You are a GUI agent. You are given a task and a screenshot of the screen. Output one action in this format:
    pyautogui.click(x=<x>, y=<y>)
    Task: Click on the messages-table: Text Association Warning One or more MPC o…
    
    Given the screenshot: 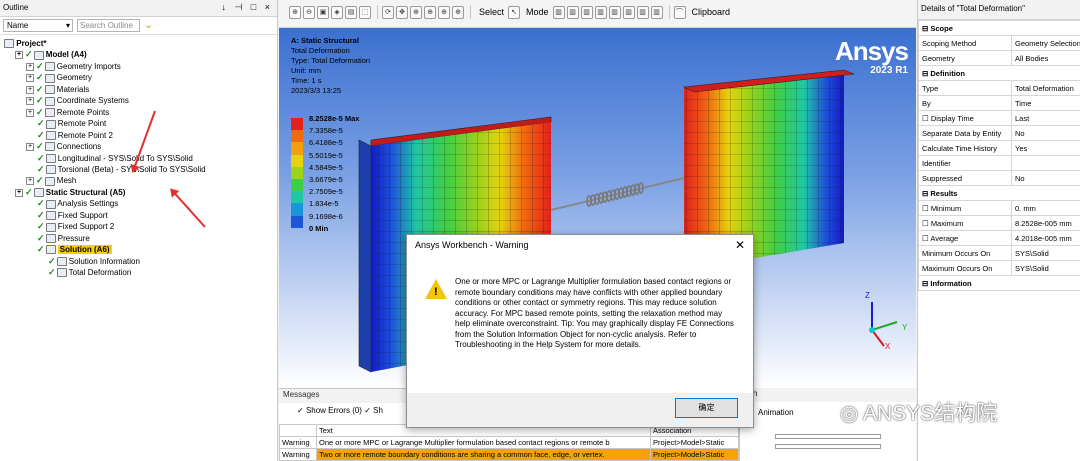 What is the action you would take?
    pyautogui.click(x=509, y=442)
    